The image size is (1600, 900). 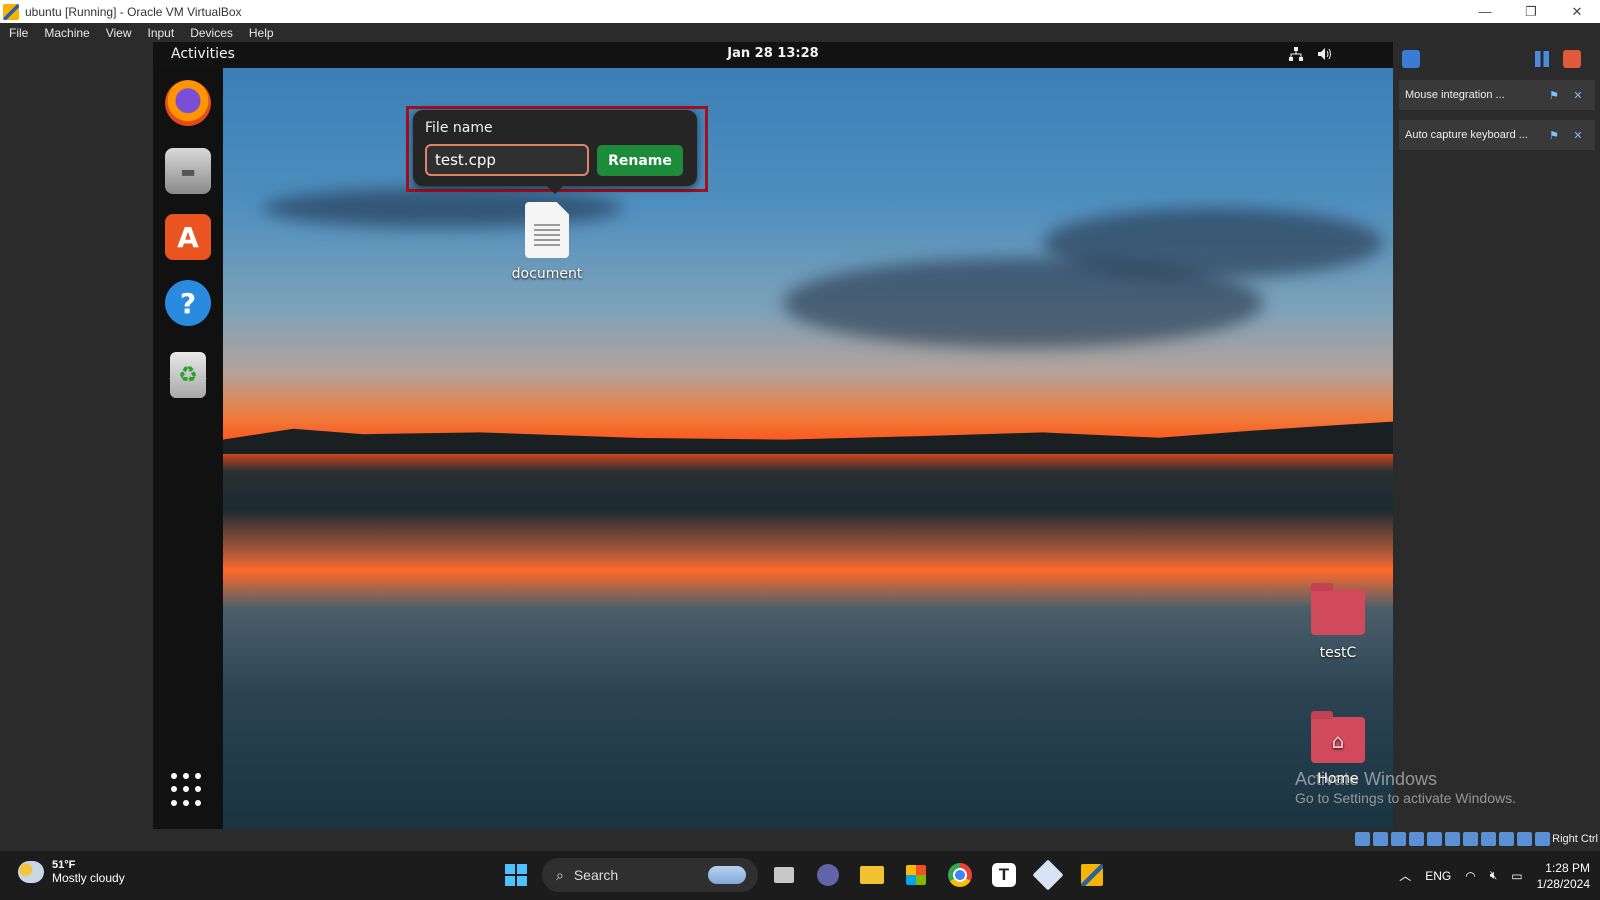 I want to click on menu-file: File, so click(x=17, y=33).